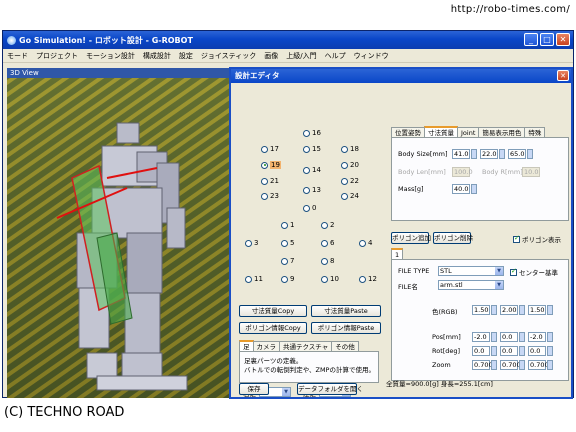  What do you see at coordinates (228, 56) in the screenshot?
I see `menu-joystick: ジョイスティック` at bounding box center [228, 56].